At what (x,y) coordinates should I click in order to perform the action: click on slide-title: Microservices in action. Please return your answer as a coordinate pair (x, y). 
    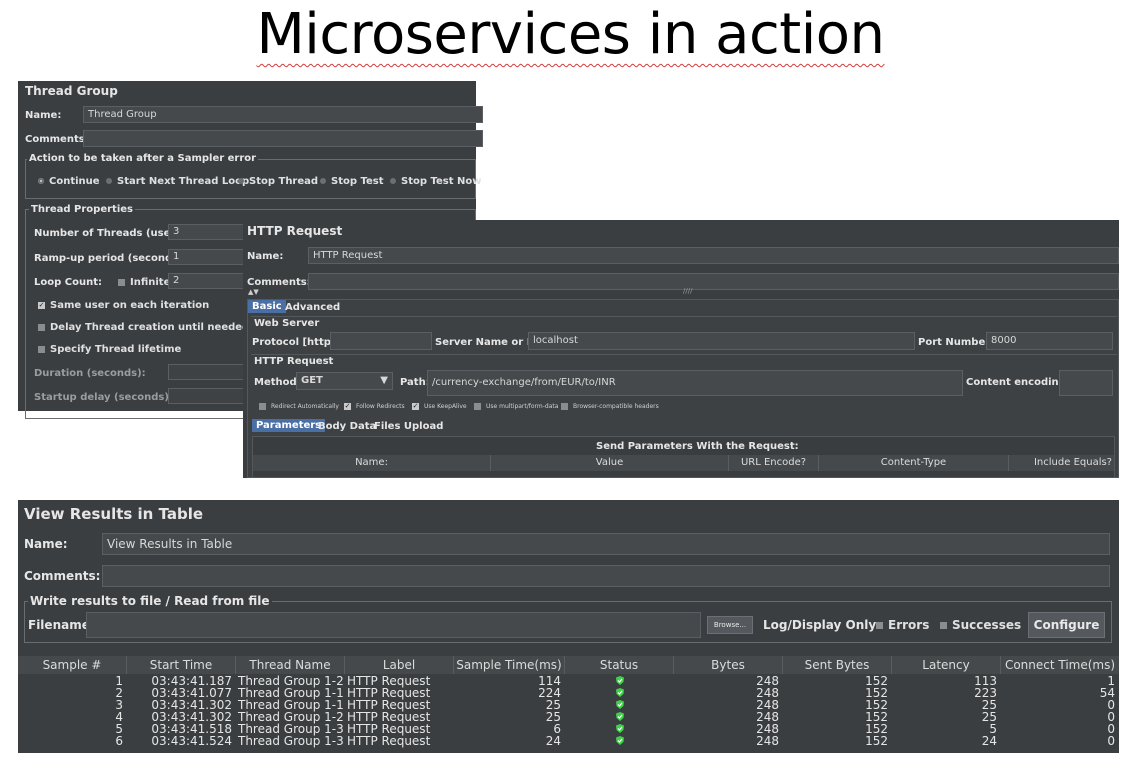
    Looking at the image, I should click on (570, 34).